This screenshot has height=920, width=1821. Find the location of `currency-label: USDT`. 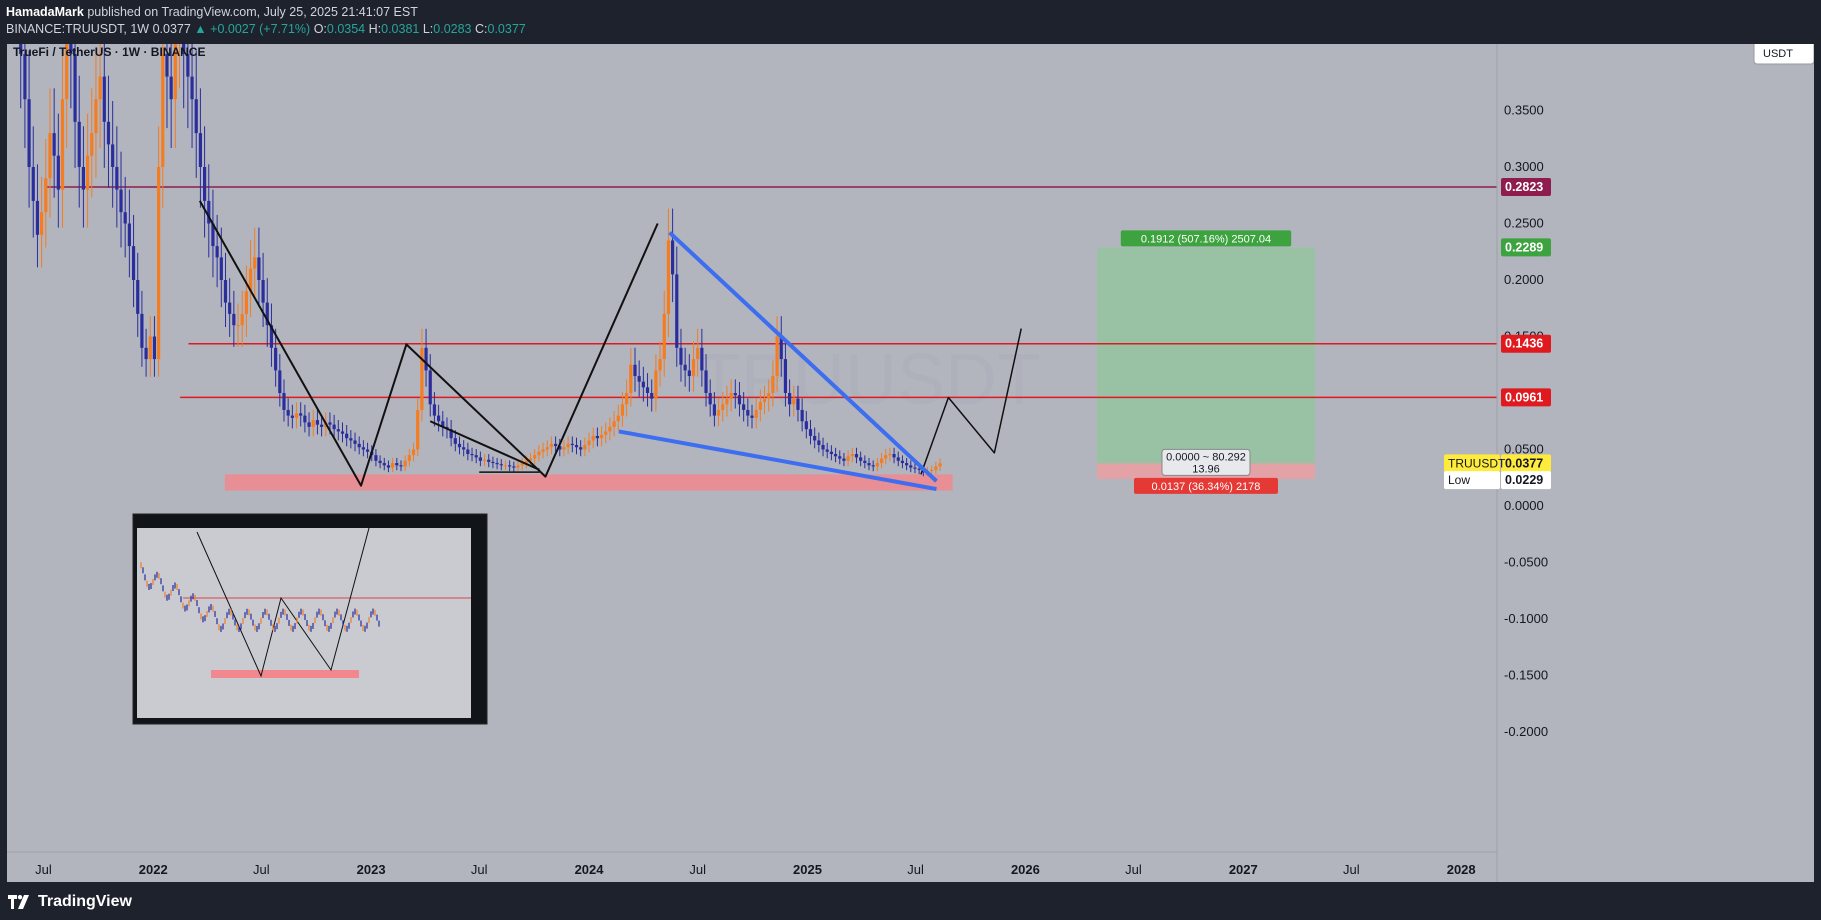

currency-label: USDT is located at coordinates (1778, 54).